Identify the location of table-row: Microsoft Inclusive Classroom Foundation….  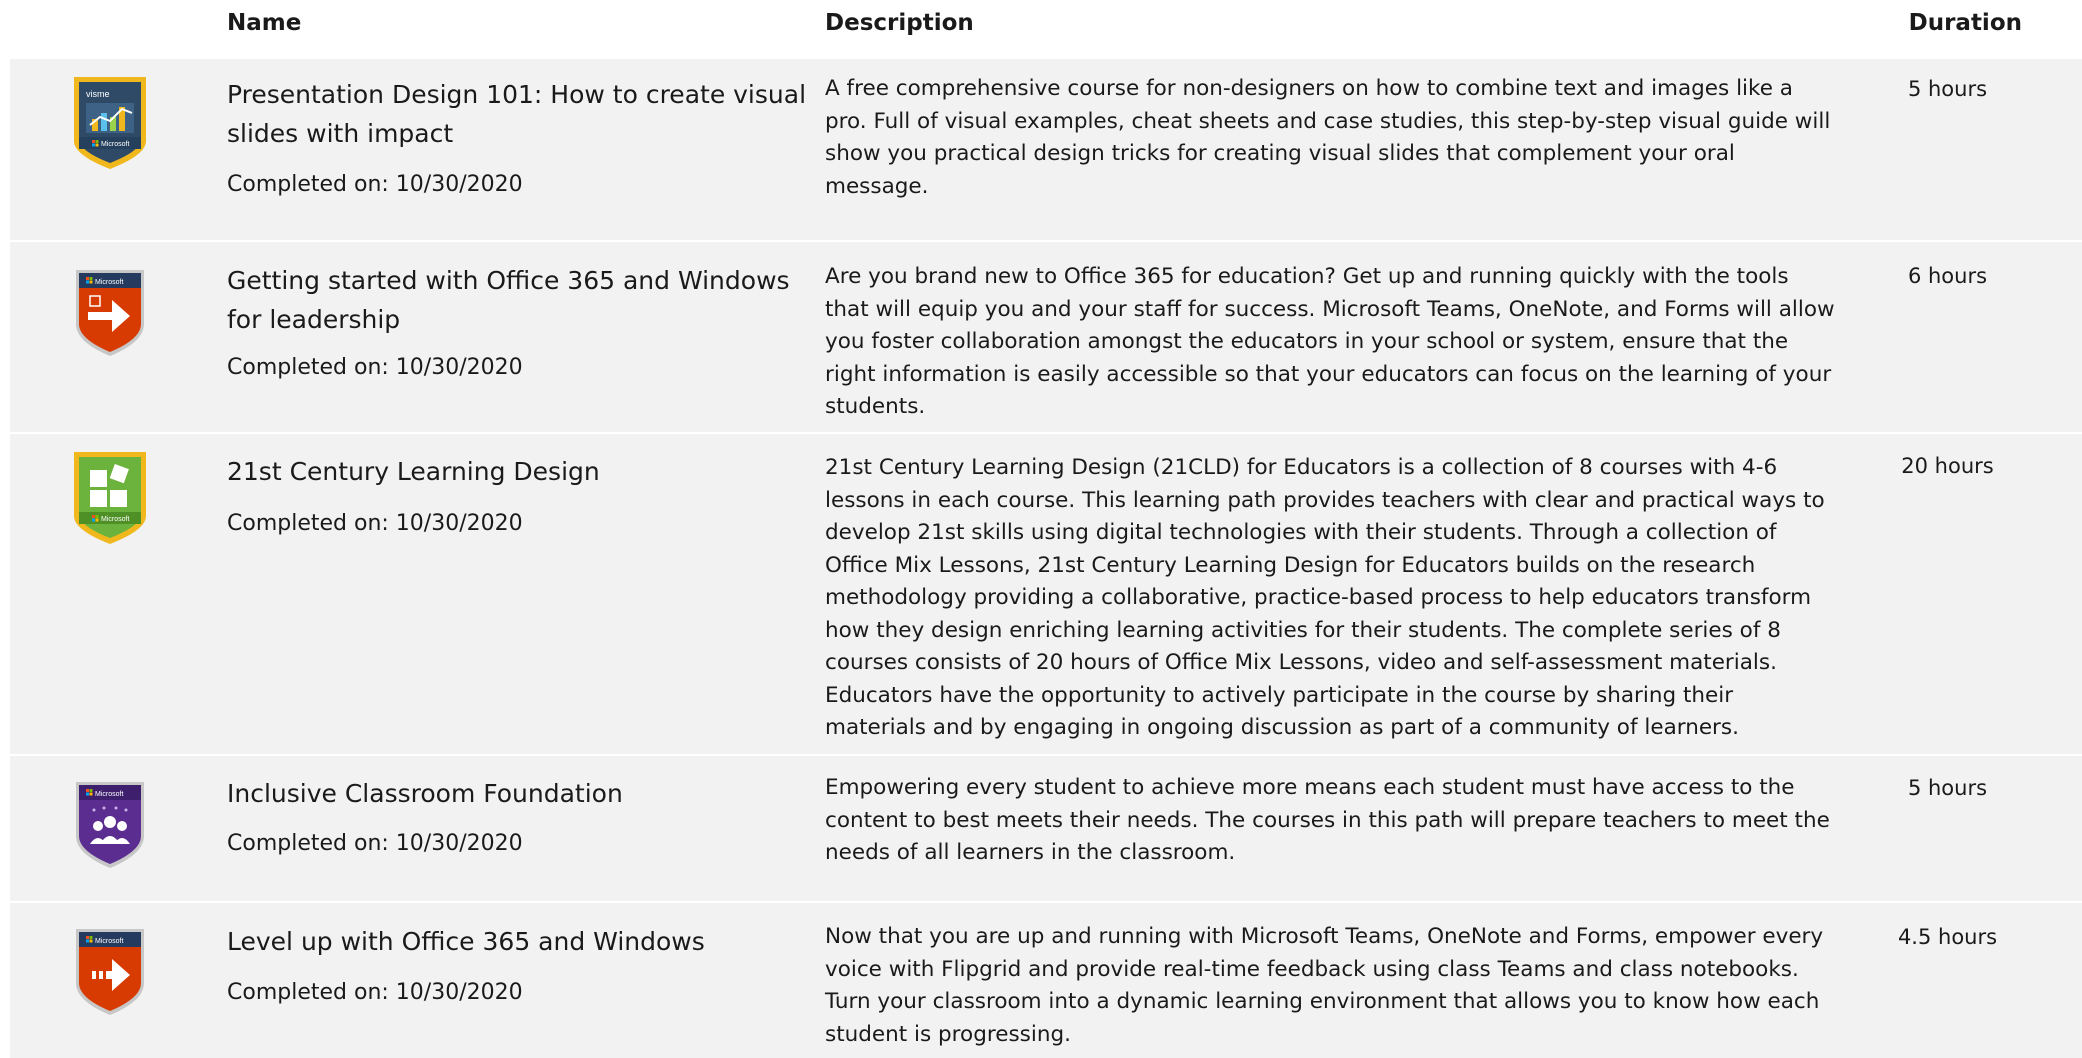
(1046, 828).